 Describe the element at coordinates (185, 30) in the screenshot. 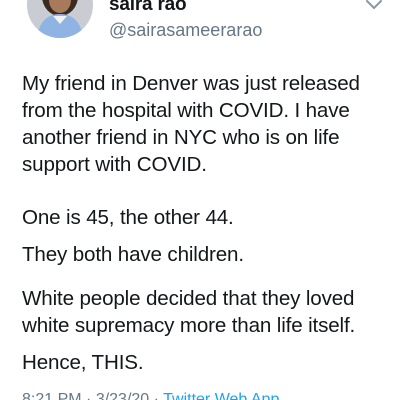

I see `user-handle: @sairasameerarao` at that location.